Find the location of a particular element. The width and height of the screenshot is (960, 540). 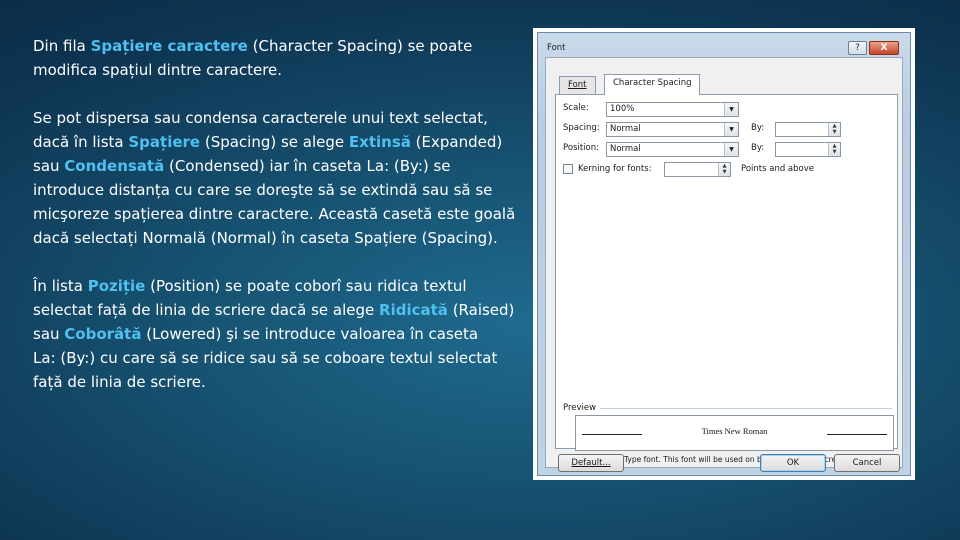

spacing-value: Normal is located at coordinates (625, 129).